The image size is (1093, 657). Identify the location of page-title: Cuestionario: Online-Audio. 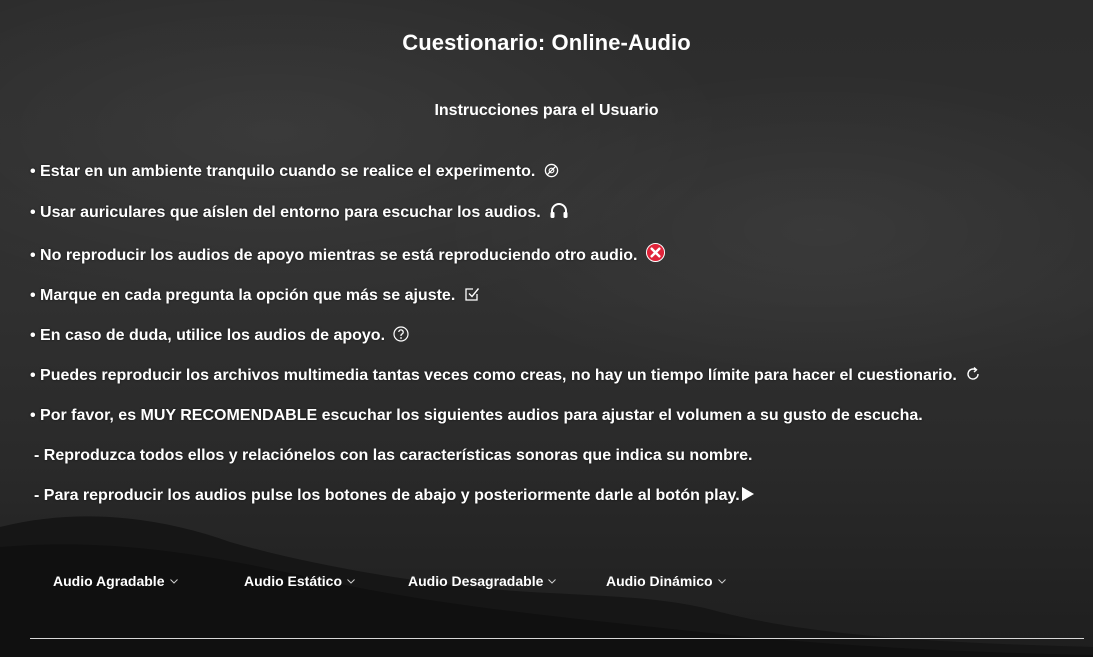
(546, 42).